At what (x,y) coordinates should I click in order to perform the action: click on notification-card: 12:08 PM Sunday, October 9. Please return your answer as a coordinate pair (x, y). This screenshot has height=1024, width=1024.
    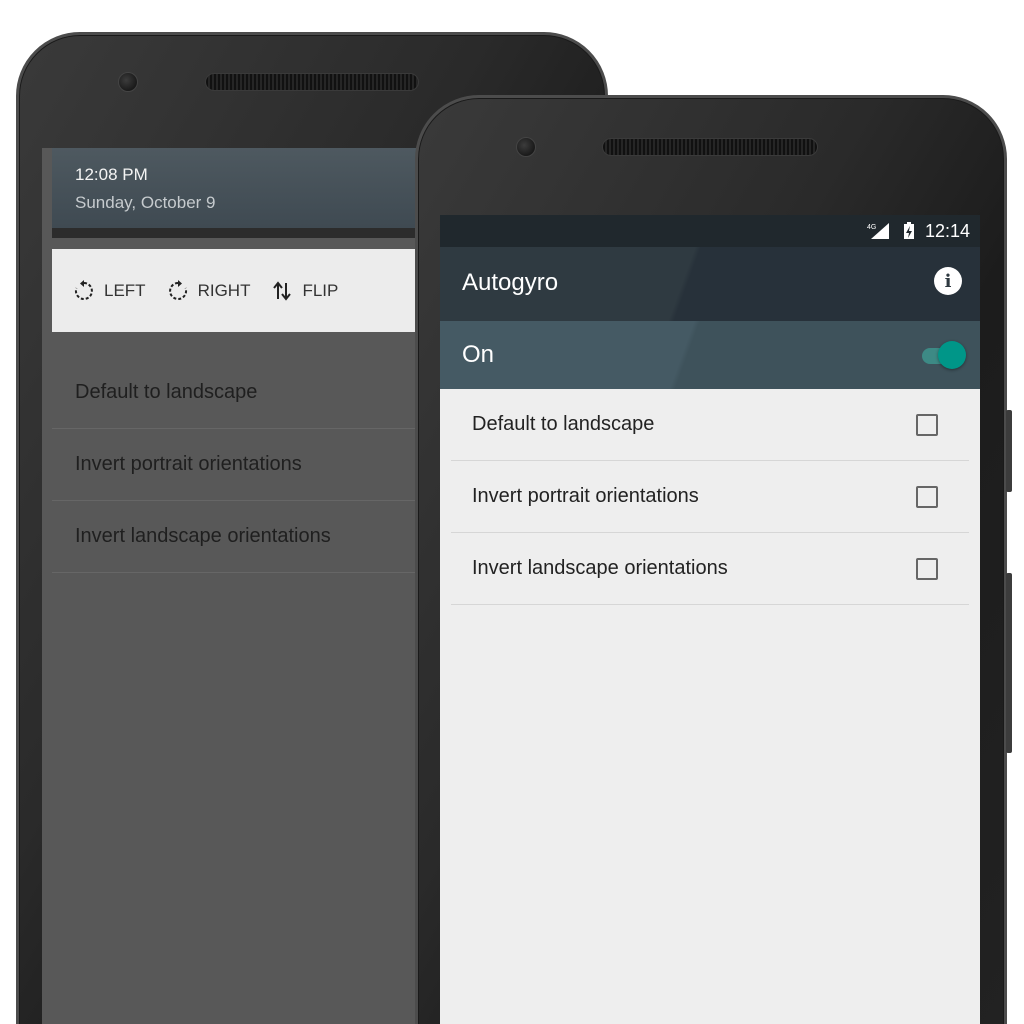
    Looking at the image, I should click on (235, 188).